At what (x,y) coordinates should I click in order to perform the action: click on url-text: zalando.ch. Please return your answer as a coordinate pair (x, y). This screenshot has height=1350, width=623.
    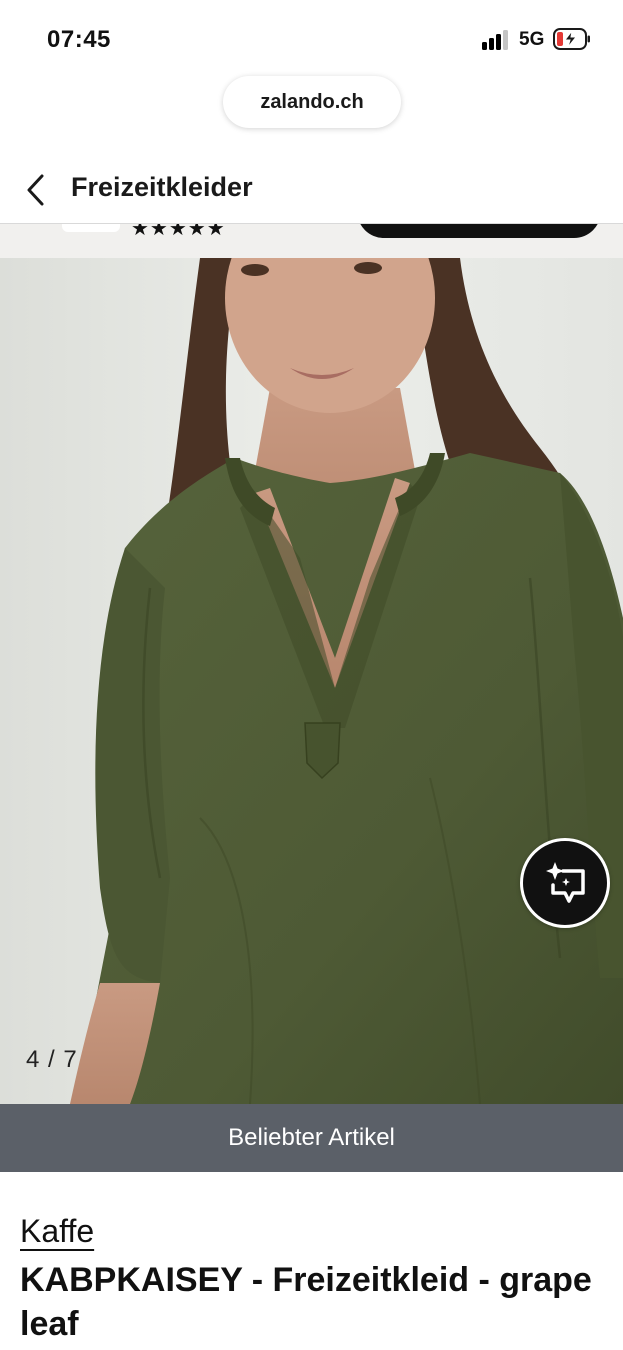
    Looking at the image, I should click on (312, 101).